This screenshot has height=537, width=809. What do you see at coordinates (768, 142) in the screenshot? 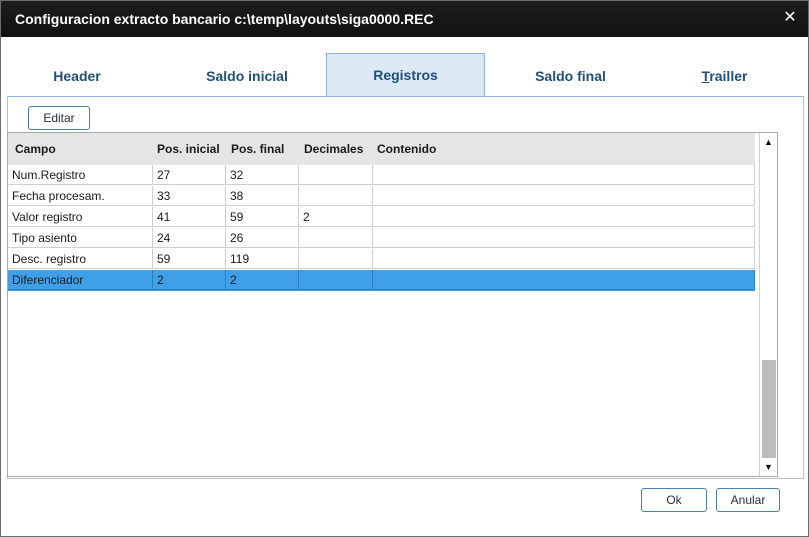
I see `scroll-up-icon: ▲` at bounding box center [768, 142].